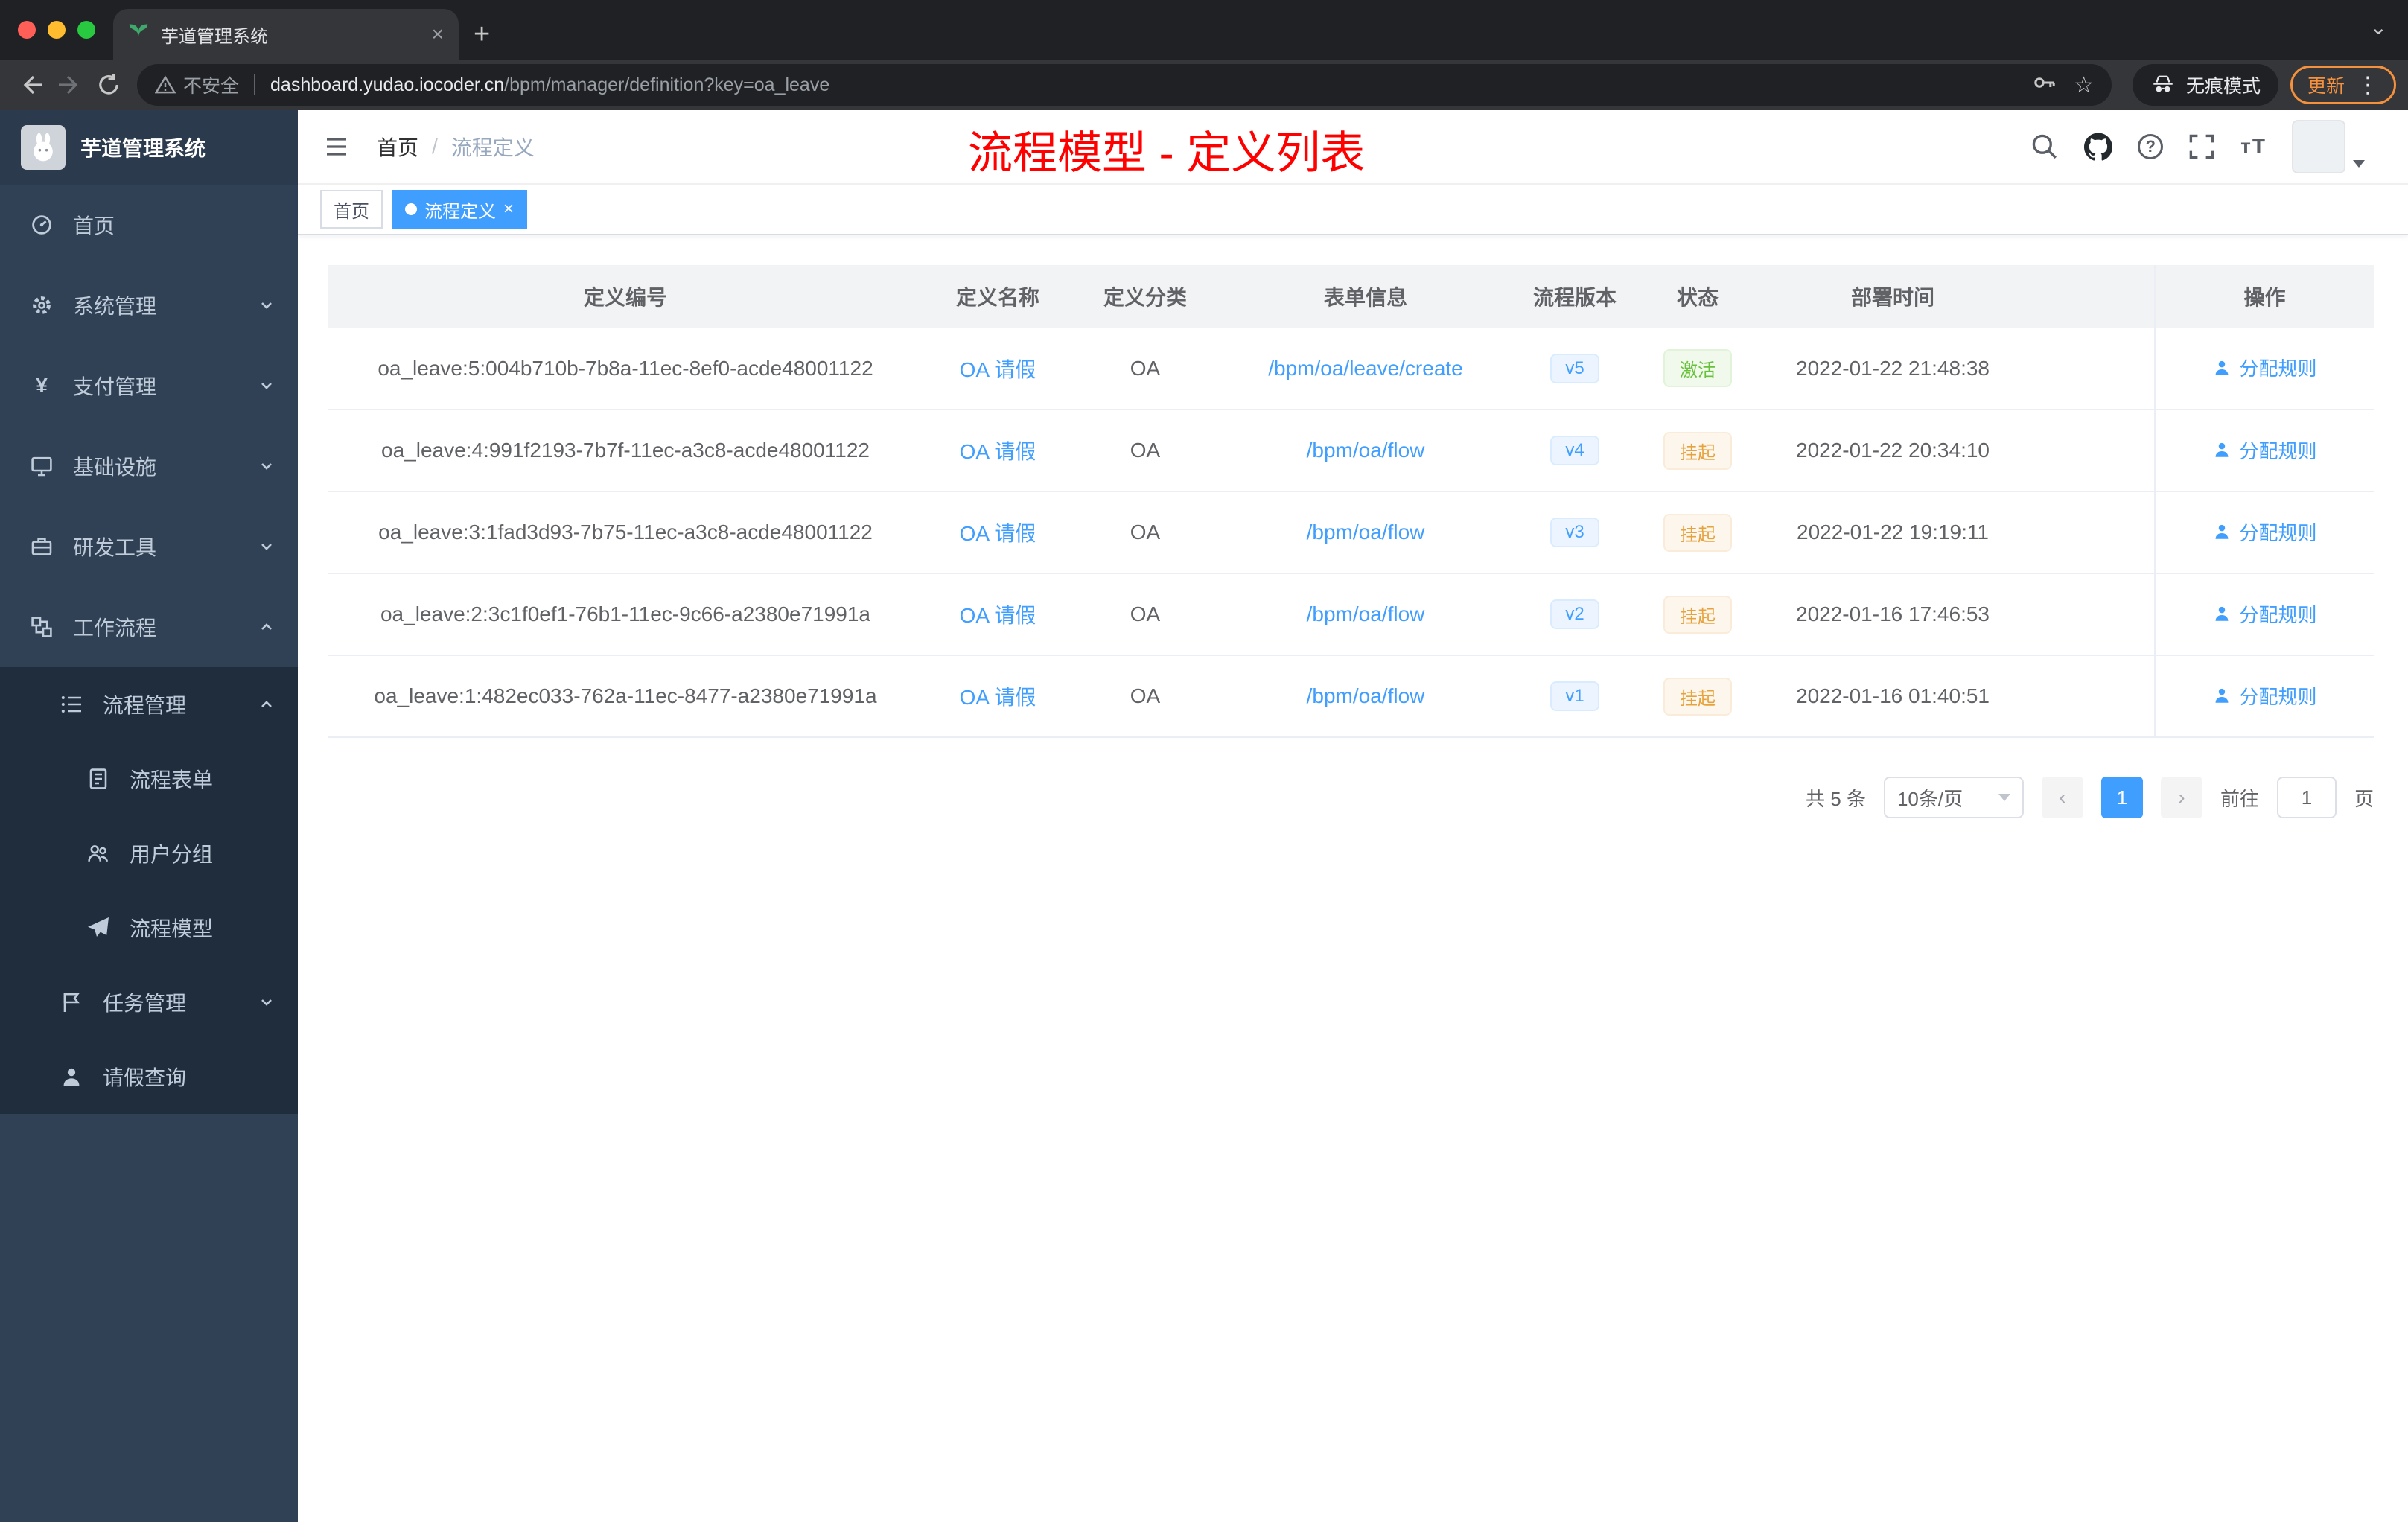  Describe the element at coordinates (286, 34) in the screenshot. I see `browser-tab: 芋道管理系统 ×` at that location.